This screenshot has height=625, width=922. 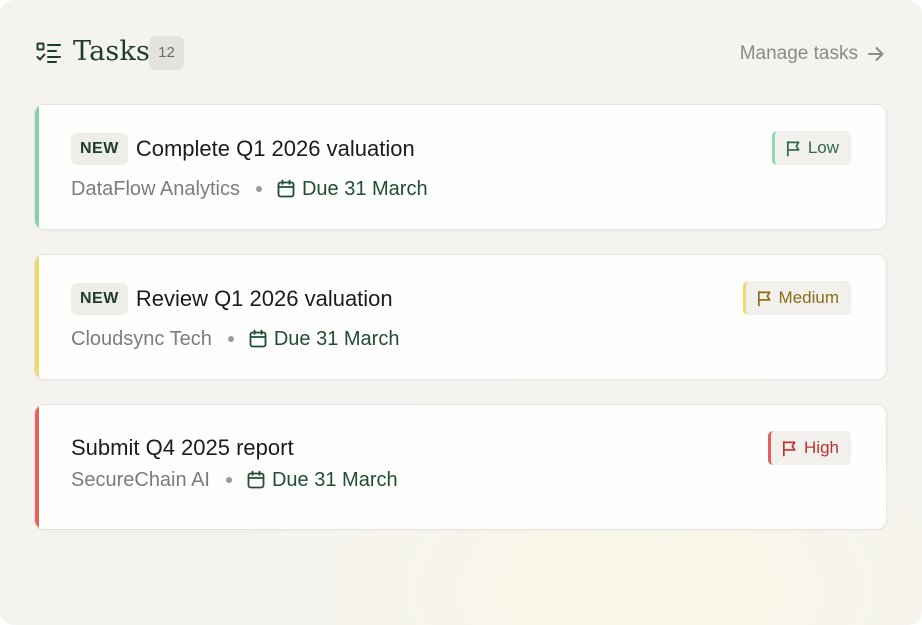 I want to click on task-meta-row: DataFlow Analytics Due 31 March, so click(x=249, y=189).